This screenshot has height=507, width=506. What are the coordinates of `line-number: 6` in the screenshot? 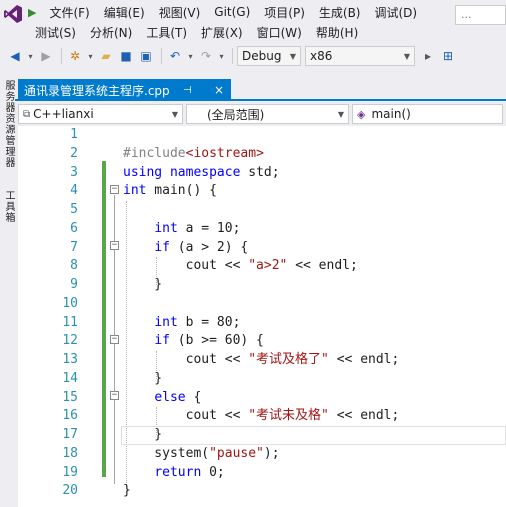 It's located at (74, 228).